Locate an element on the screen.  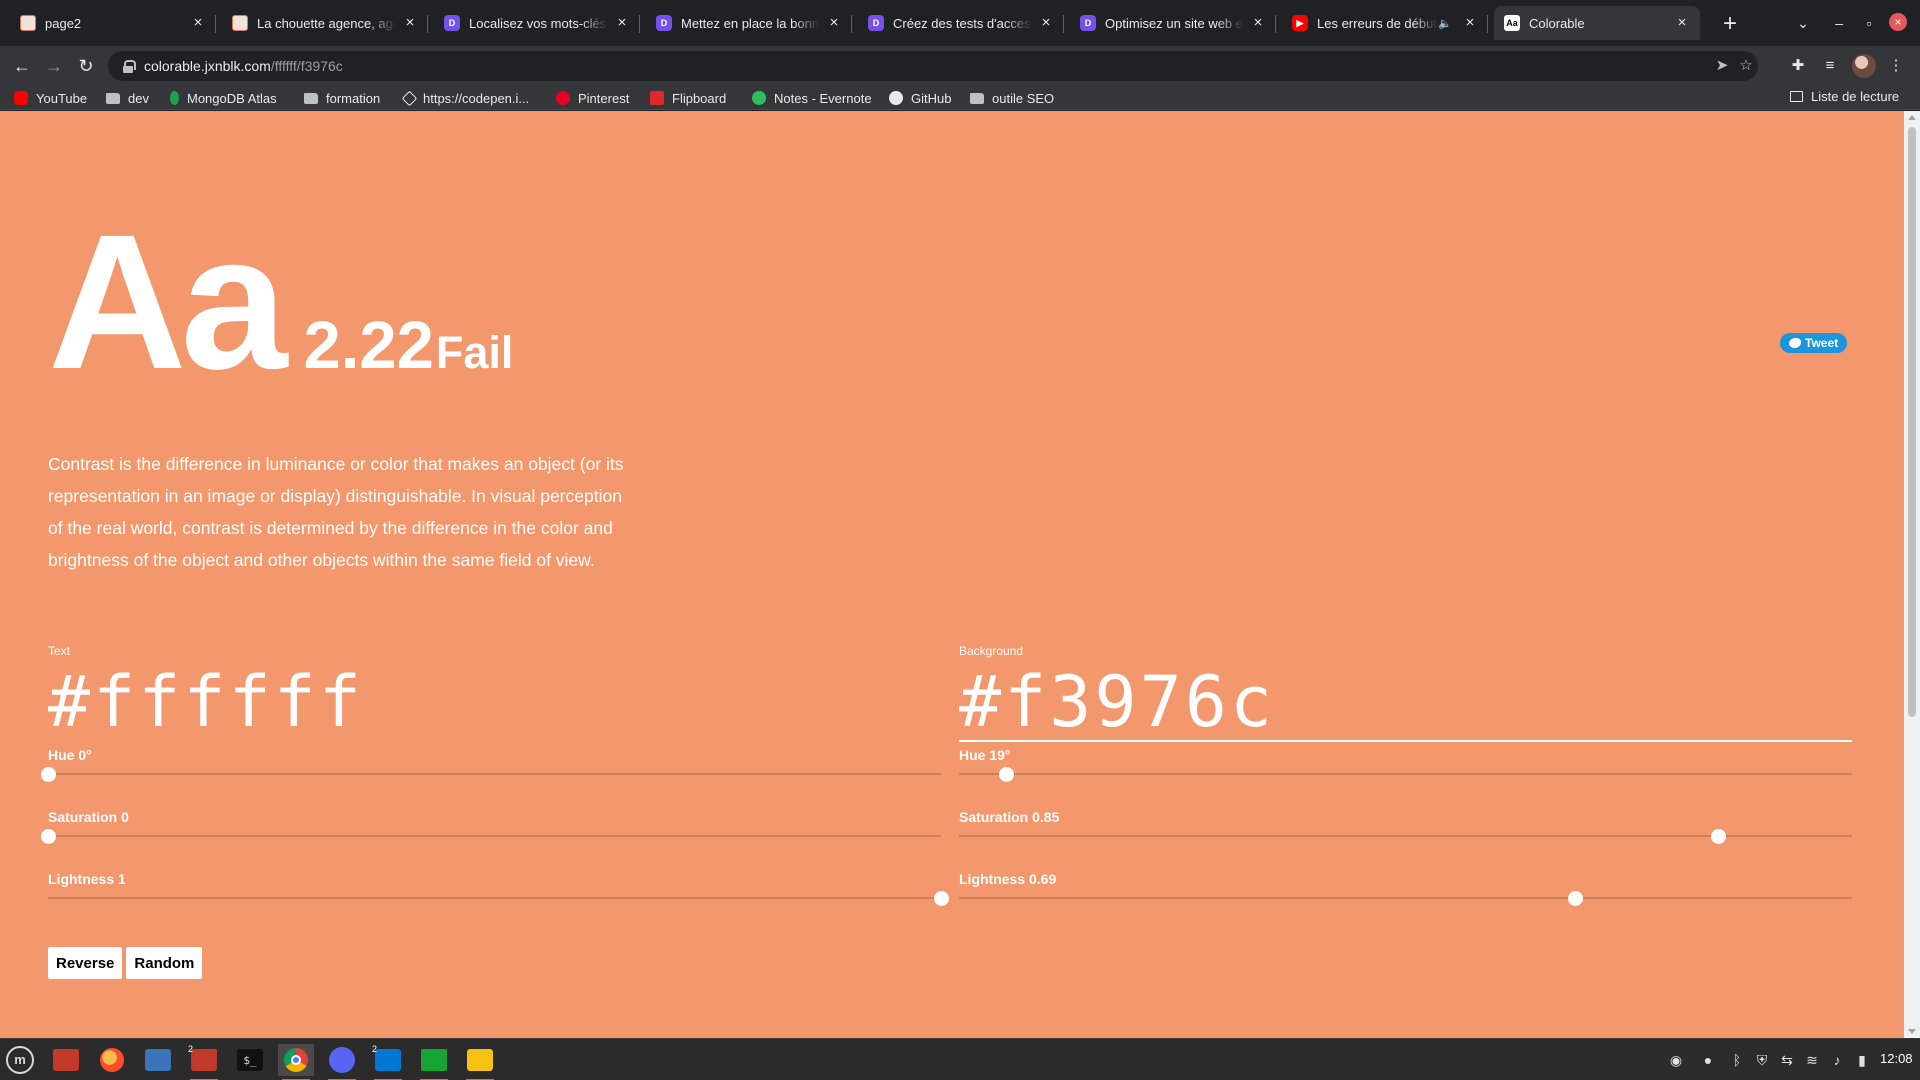
background-hue-slider: Hue 19° is located at coordinates (1405, 777).